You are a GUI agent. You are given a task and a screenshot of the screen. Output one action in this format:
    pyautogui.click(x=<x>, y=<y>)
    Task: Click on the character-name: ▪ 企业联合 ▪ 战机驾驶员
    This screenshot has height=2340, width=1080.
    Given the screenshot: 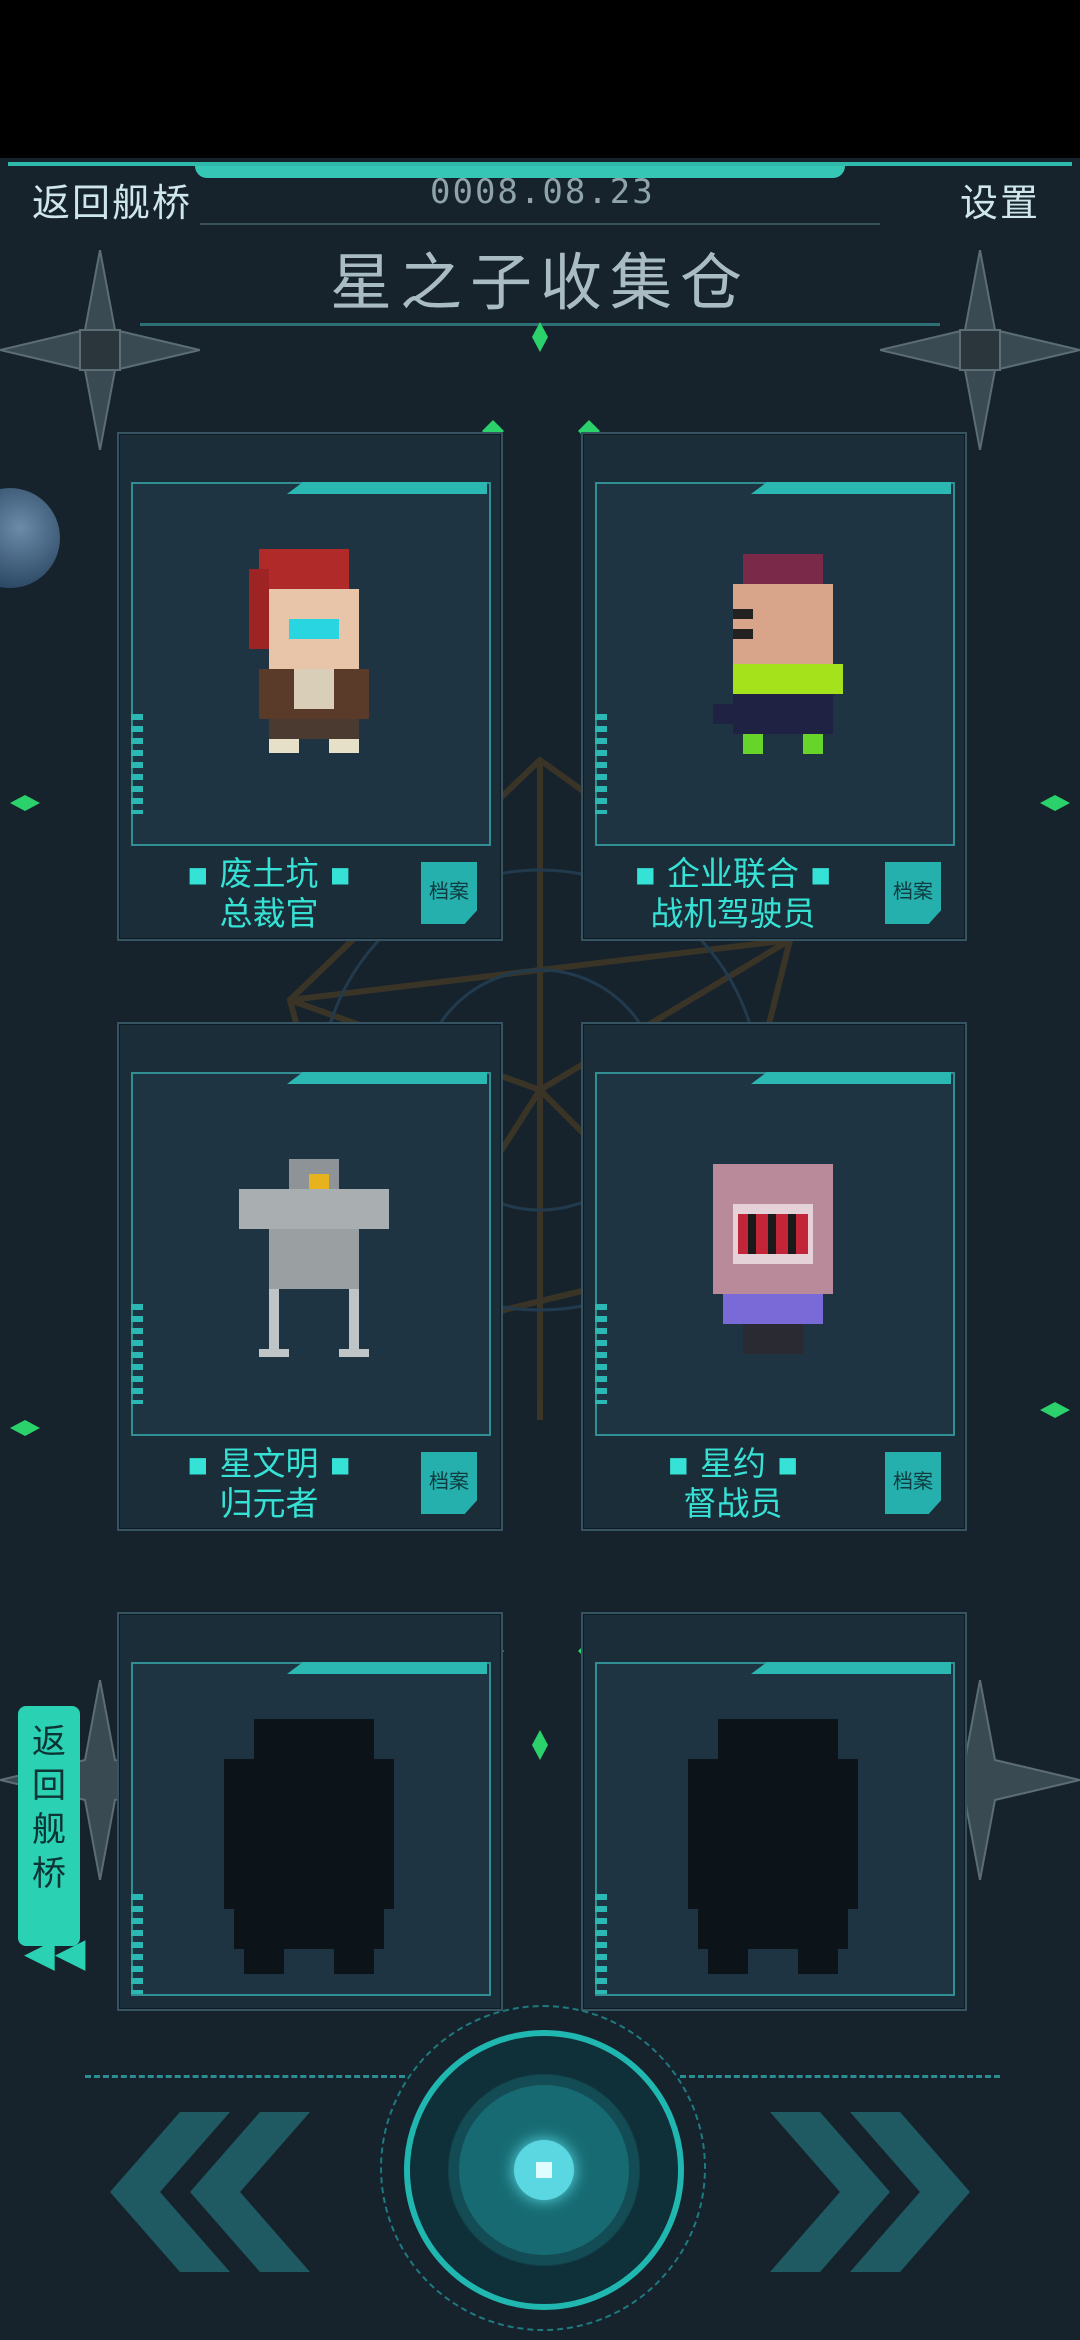 What is the action you would take?
    pyautogui.click(x=733, y=894)
    